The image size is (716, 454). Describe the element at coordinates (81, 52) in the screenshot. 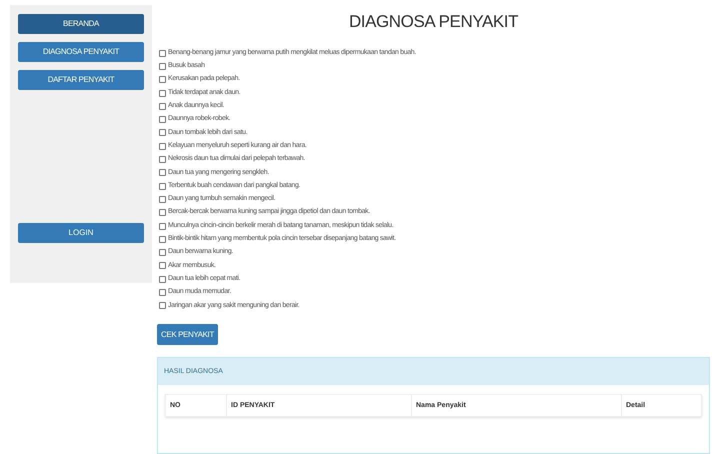

I see `nav-button: DIAGNOSA PENYAKIT` at that location.